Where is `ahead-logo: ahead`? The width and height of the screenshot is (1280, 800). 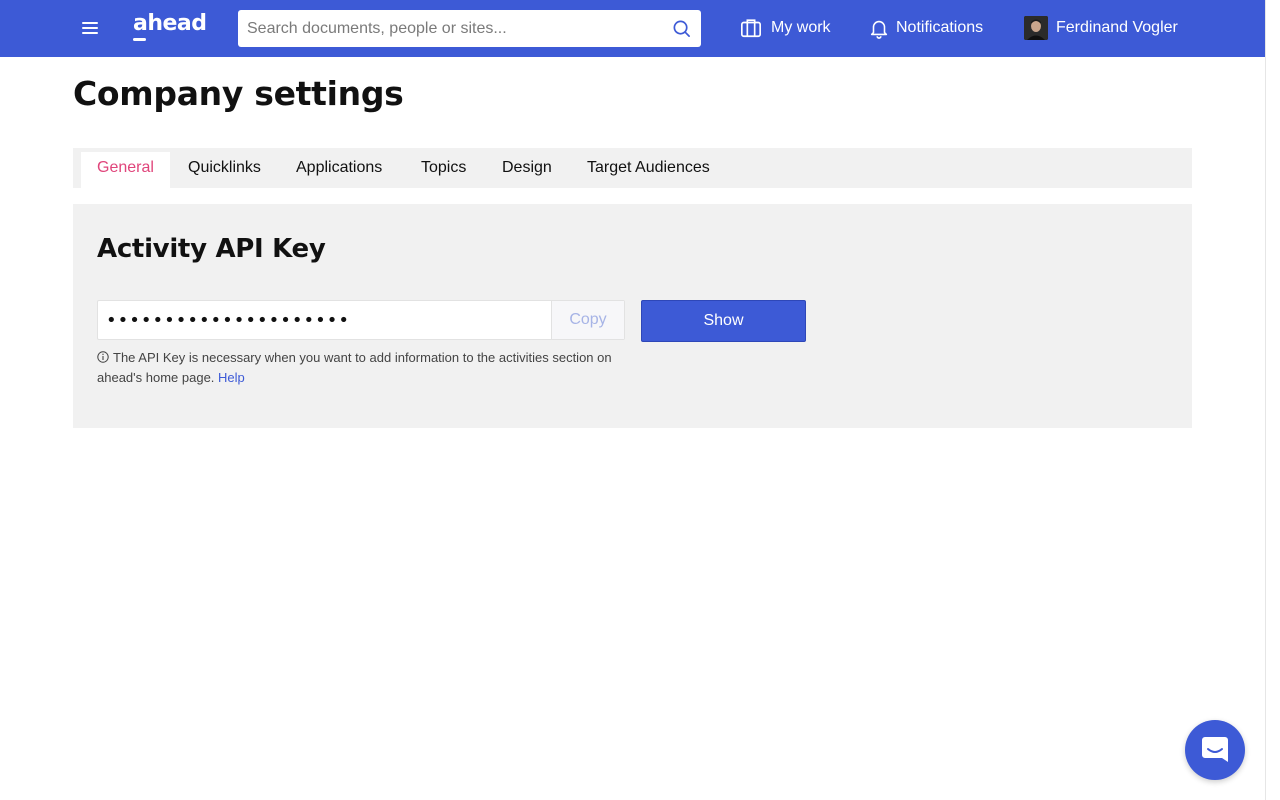
ahead-logo: ahead is located at coordinates (170, 23).